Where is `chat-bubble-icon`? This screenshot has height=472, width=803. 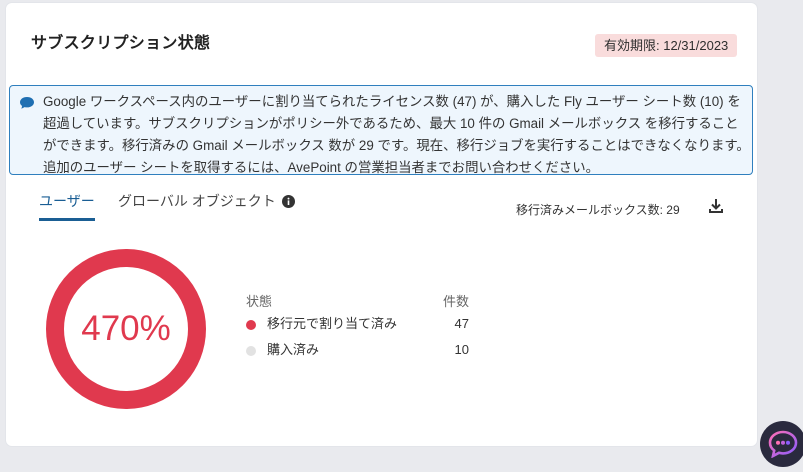
chat-bubble-icon is located at coordinates (27, 103).